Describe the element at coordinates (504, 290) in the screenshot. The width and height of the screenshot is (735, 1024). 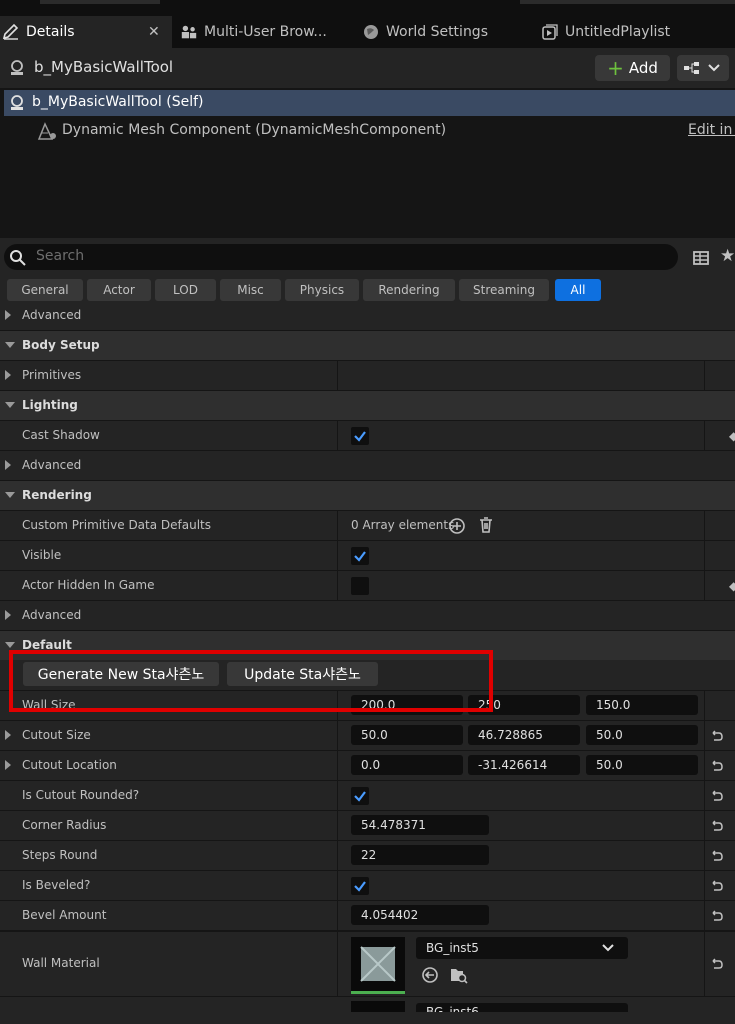
I see `filter-streaming: Streaming` at that location.